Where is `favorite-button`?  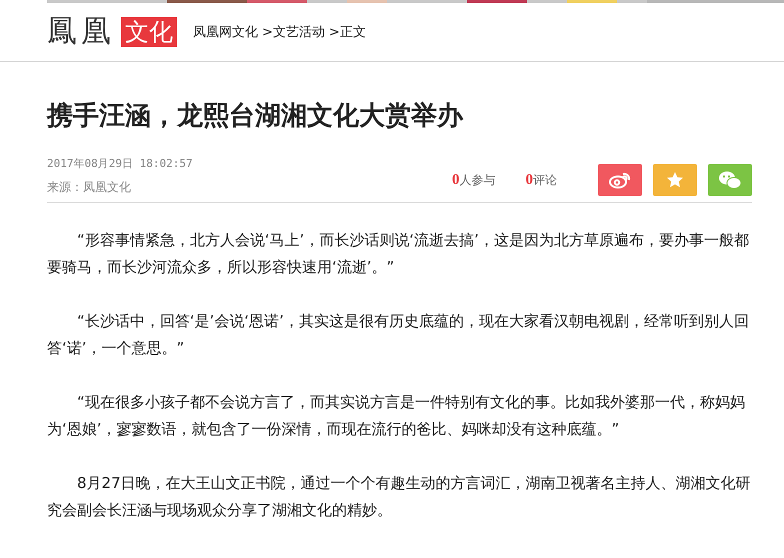 favorite-button is located at coordinates (675, 180).